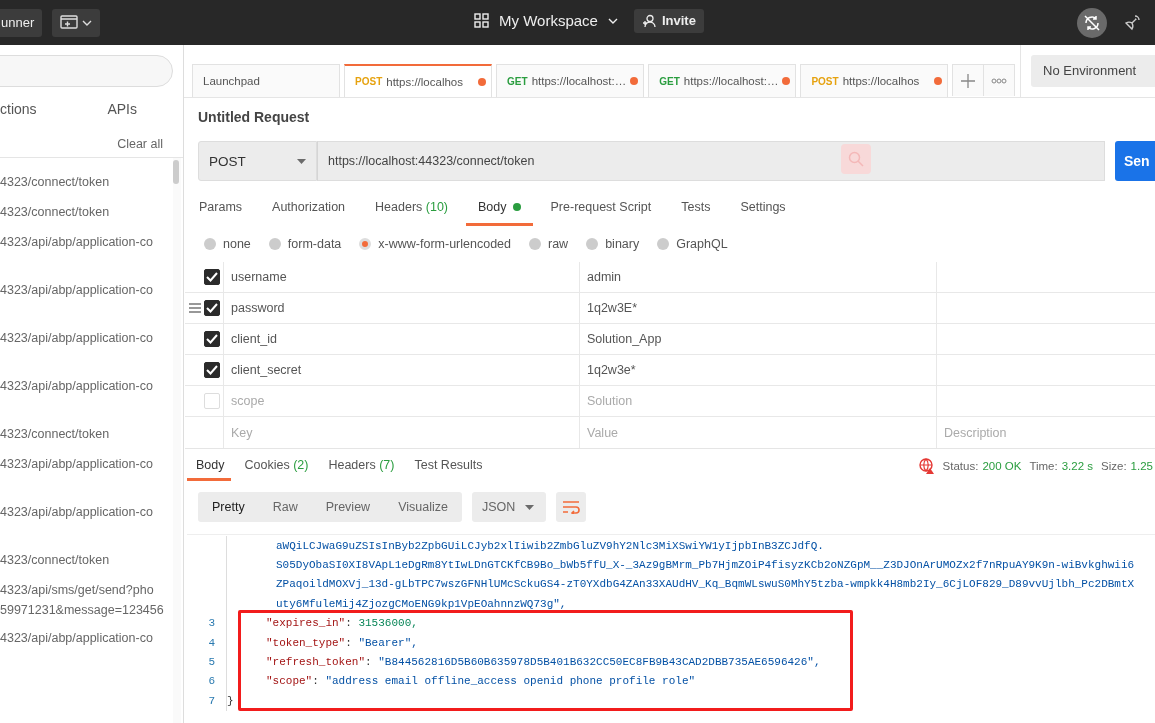  I want to click on response-tab: Body, so click(209, 466).